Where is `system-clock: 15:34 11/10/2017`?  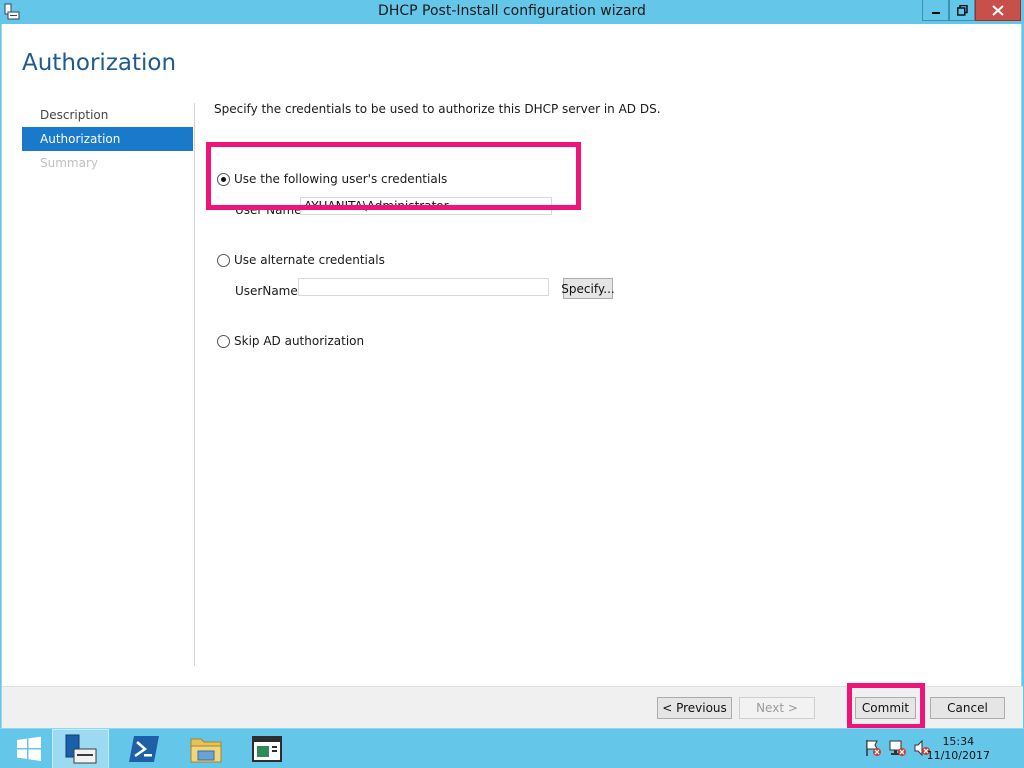
system-clock: 15:34 11/10/2017 is located at coordinates (958, 749).